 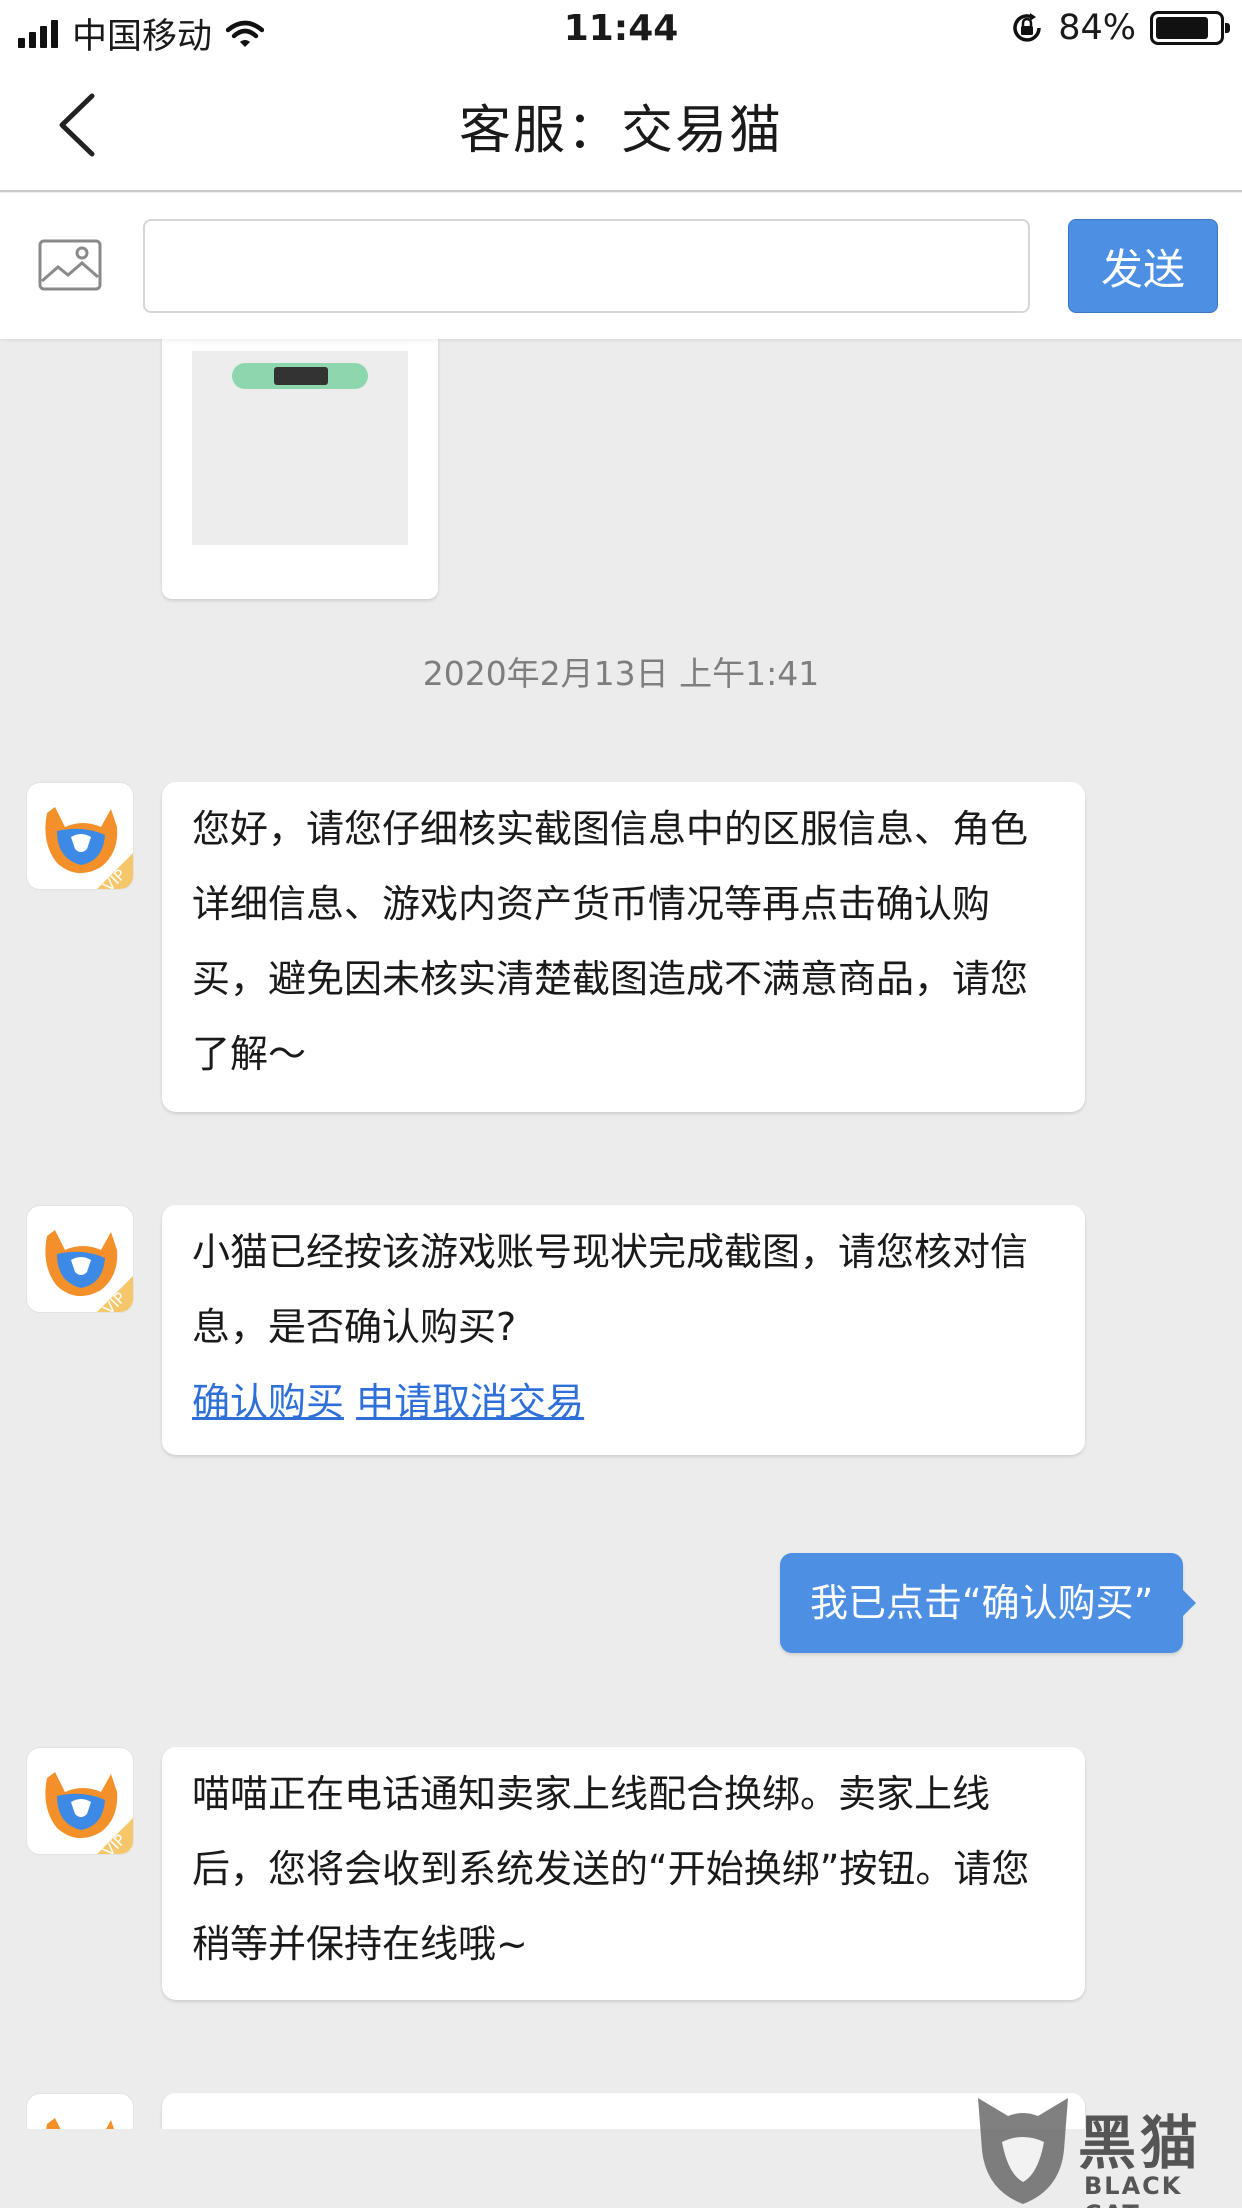 What do you see at coordinates (1133, 2190) in the screenshot?
I see `watermark-subtitle: BLACK CAT` at bounding box center [1133, 2190].